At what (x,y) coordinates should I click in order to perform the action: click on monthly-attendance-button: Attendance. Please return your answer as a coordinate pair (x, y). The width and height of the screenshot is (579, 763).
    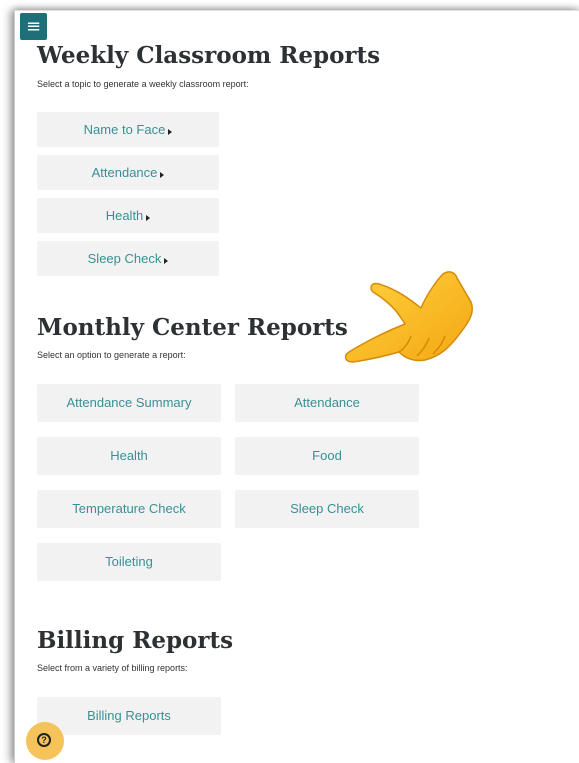
    Looking at the image, I should click on (327, 403).